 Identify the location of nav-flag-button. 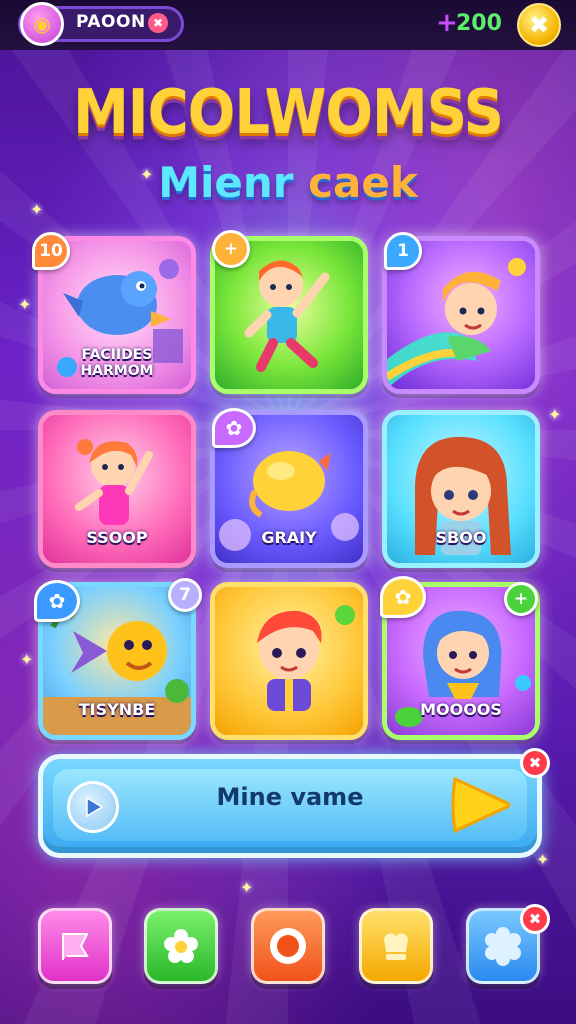
(75, 946).